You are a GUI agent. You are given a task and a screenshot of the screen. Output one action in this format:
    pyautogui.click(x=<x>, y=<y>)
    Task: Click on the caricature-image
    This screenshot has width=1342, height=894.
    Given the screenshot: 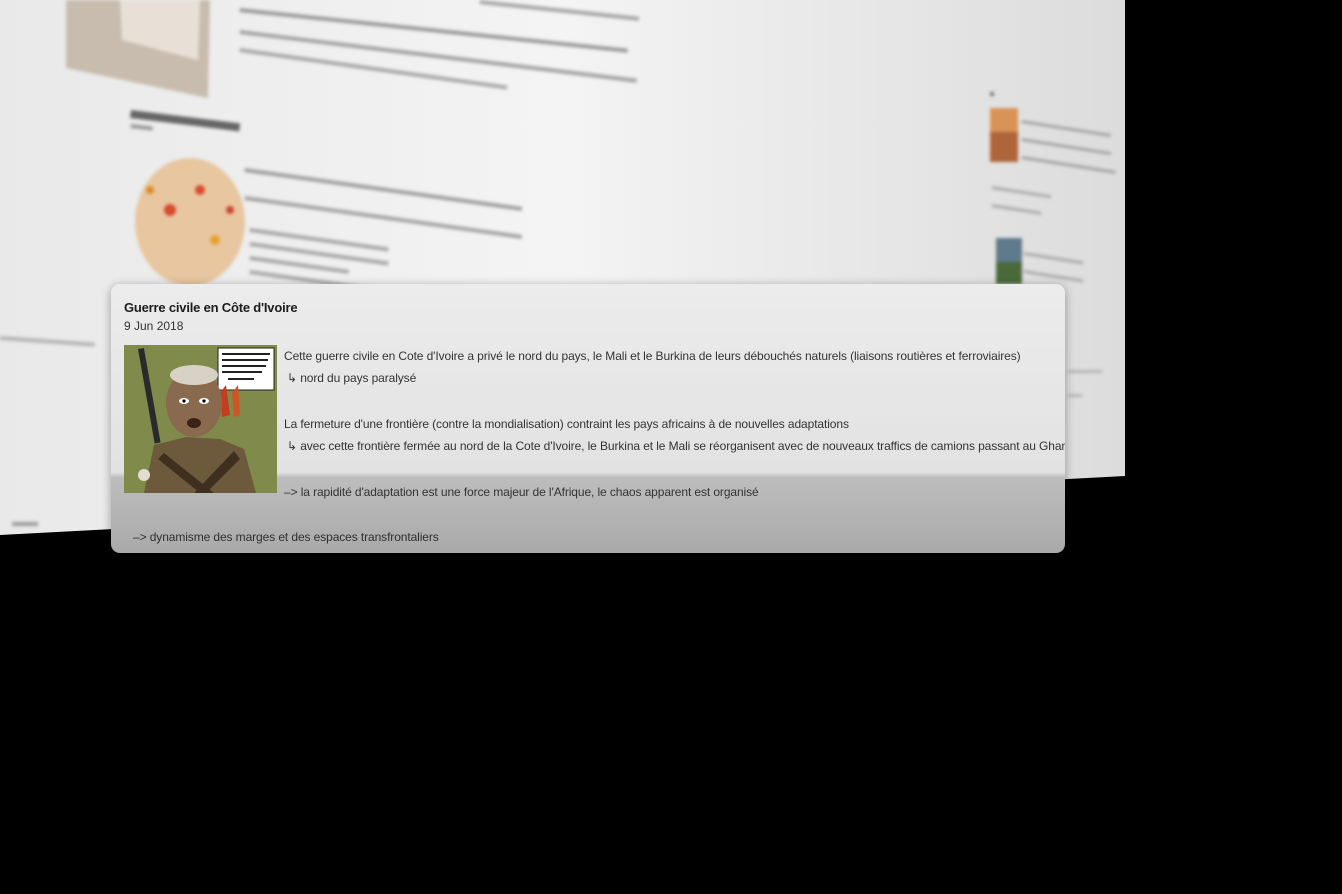 What is the action you would take?
    pyautogui.click(x=200, y=419)
    